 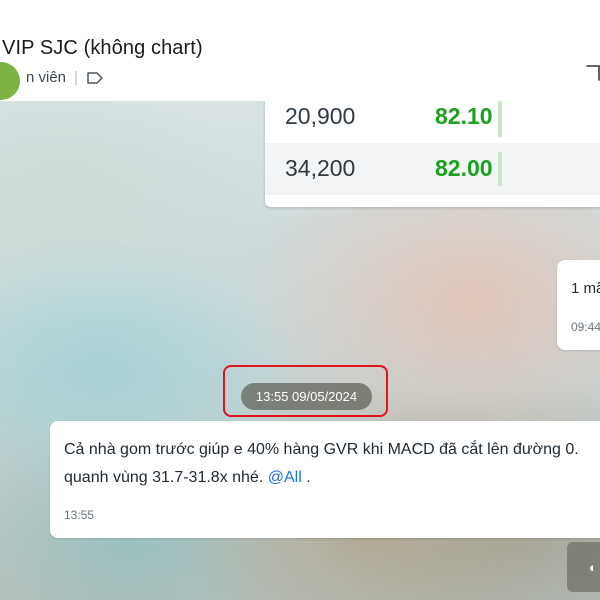 What do you see at coordinates (432, 169) in the screenshot?
I see `table-row: 34,200 82.00` at bounding box center [432, 169].